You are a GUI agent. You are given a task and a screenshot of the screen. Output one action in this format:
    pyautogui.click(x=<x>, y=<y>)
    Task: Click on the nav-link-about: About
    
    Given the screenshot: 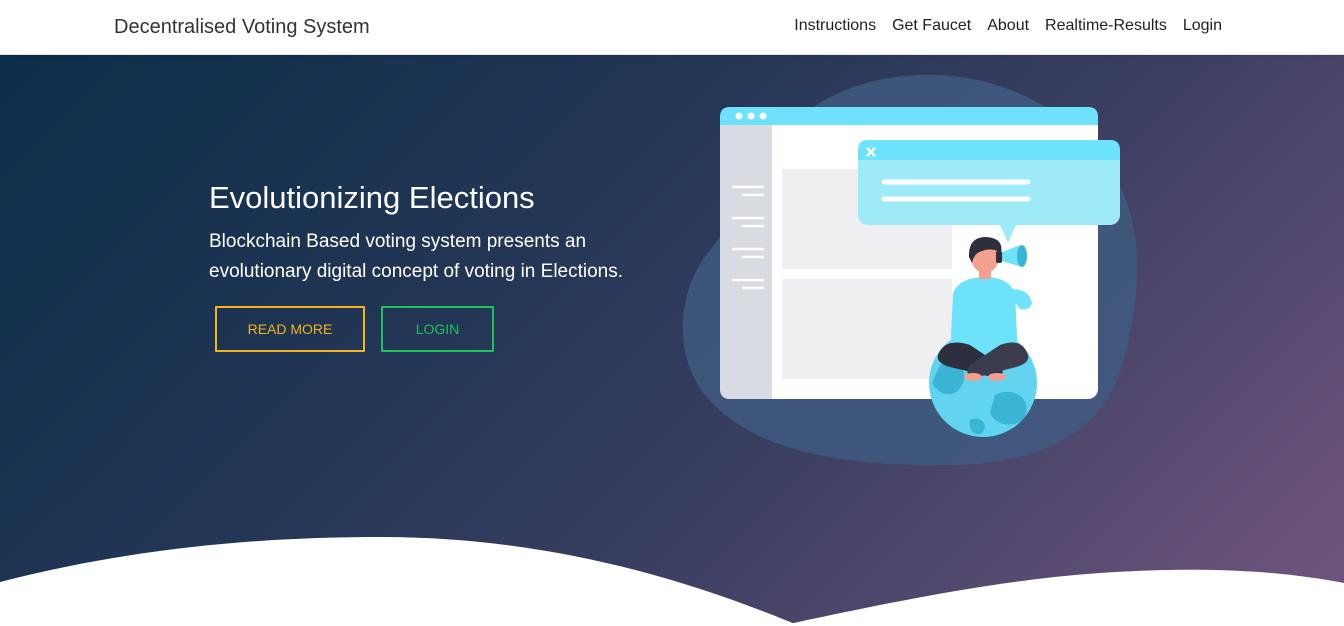 What is the action you would take?
    pyautogui.click(x=1008, y=26)
    